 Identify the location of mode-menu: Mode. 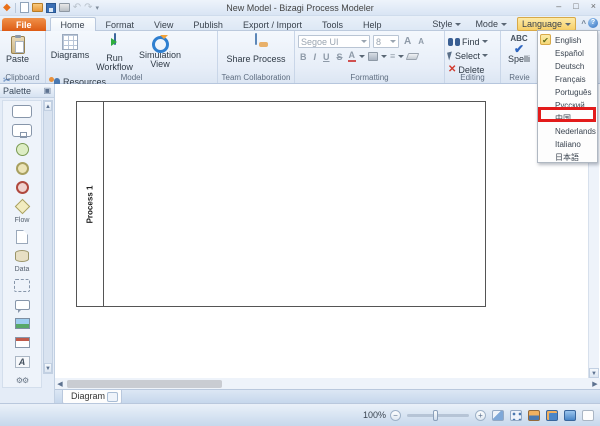
(491, 24).